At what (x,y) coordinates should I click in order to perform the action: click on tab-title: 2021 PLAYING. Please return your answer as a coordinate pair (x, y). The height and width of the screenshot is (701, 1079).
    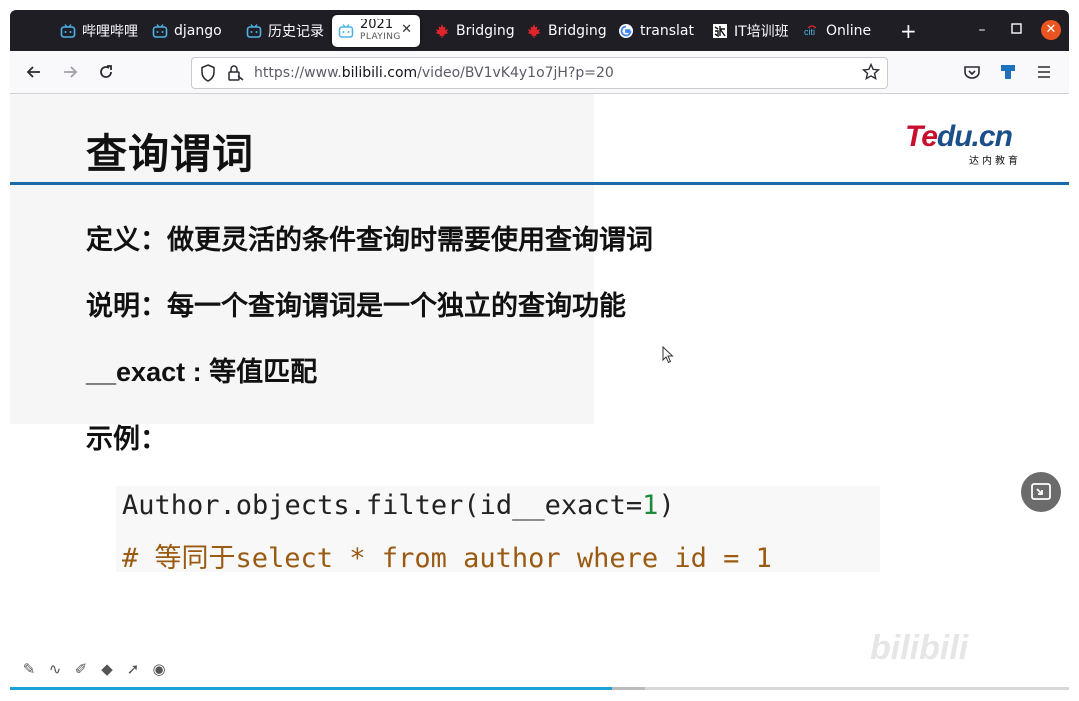
    Looking at the image, I should click on (380, 31).